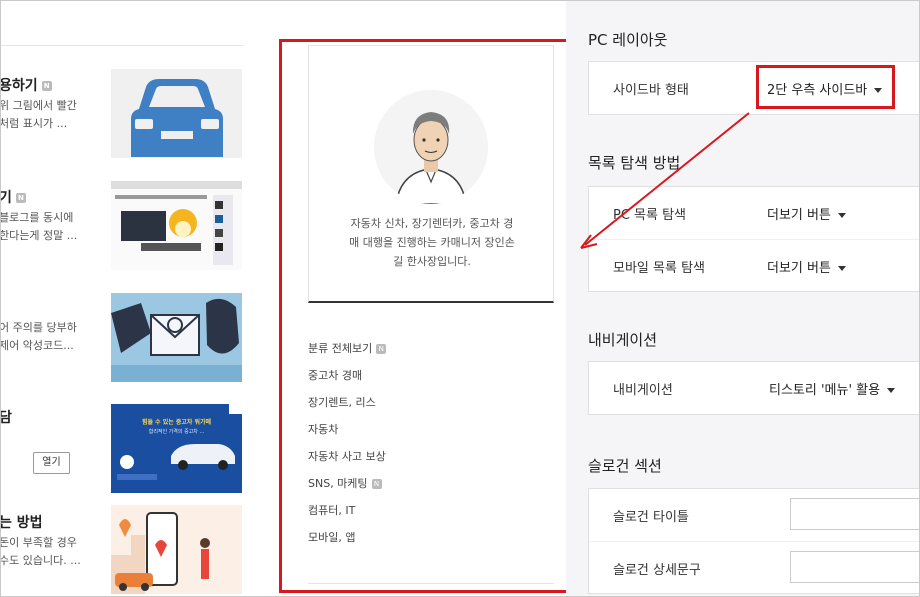 Image resolution: width=920 pixels, height=597 pixels. What do you see at coordinates (623, 340) in the screenshot?
I see `section-title-navigation: 내비게이션` at bounding box center [623, 340].